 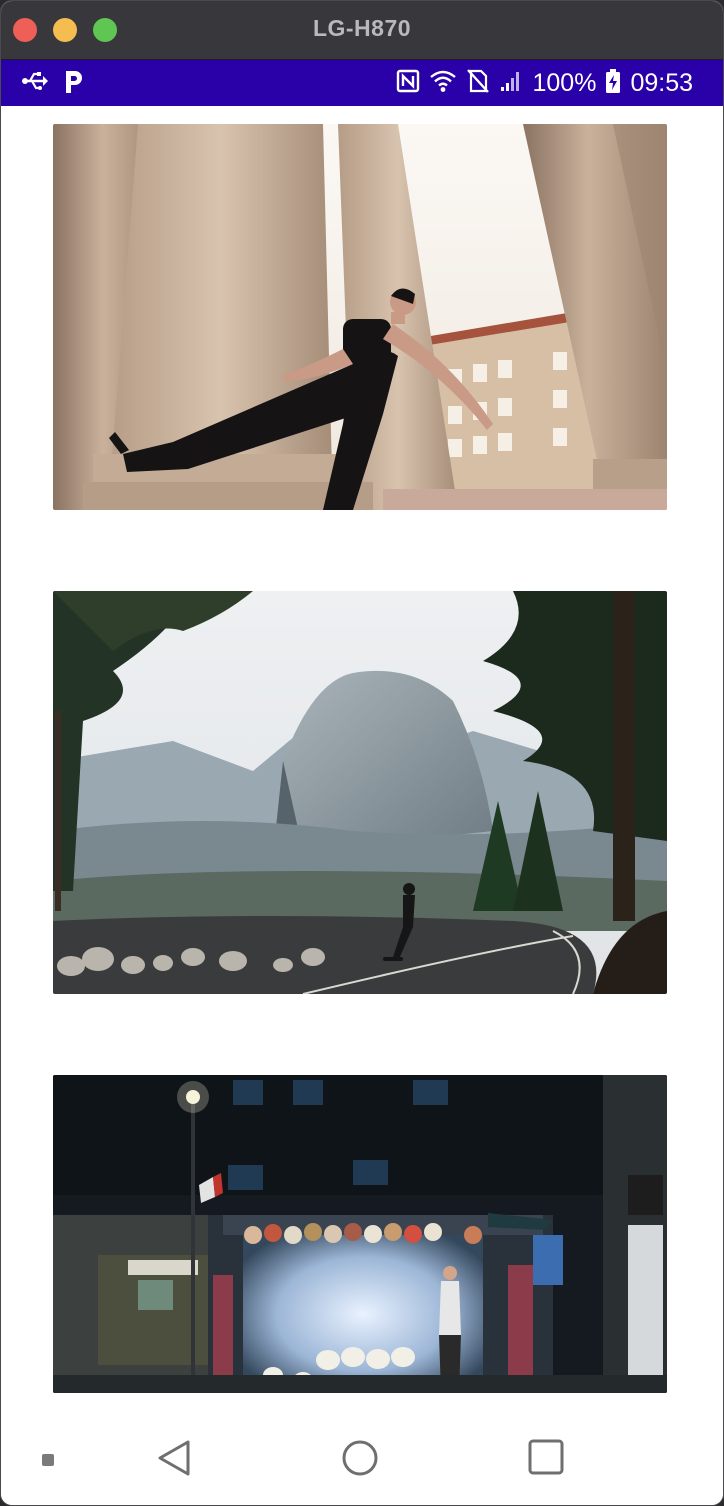 I want to click on battery-percentage: 100%, so click(x=564, y=82).